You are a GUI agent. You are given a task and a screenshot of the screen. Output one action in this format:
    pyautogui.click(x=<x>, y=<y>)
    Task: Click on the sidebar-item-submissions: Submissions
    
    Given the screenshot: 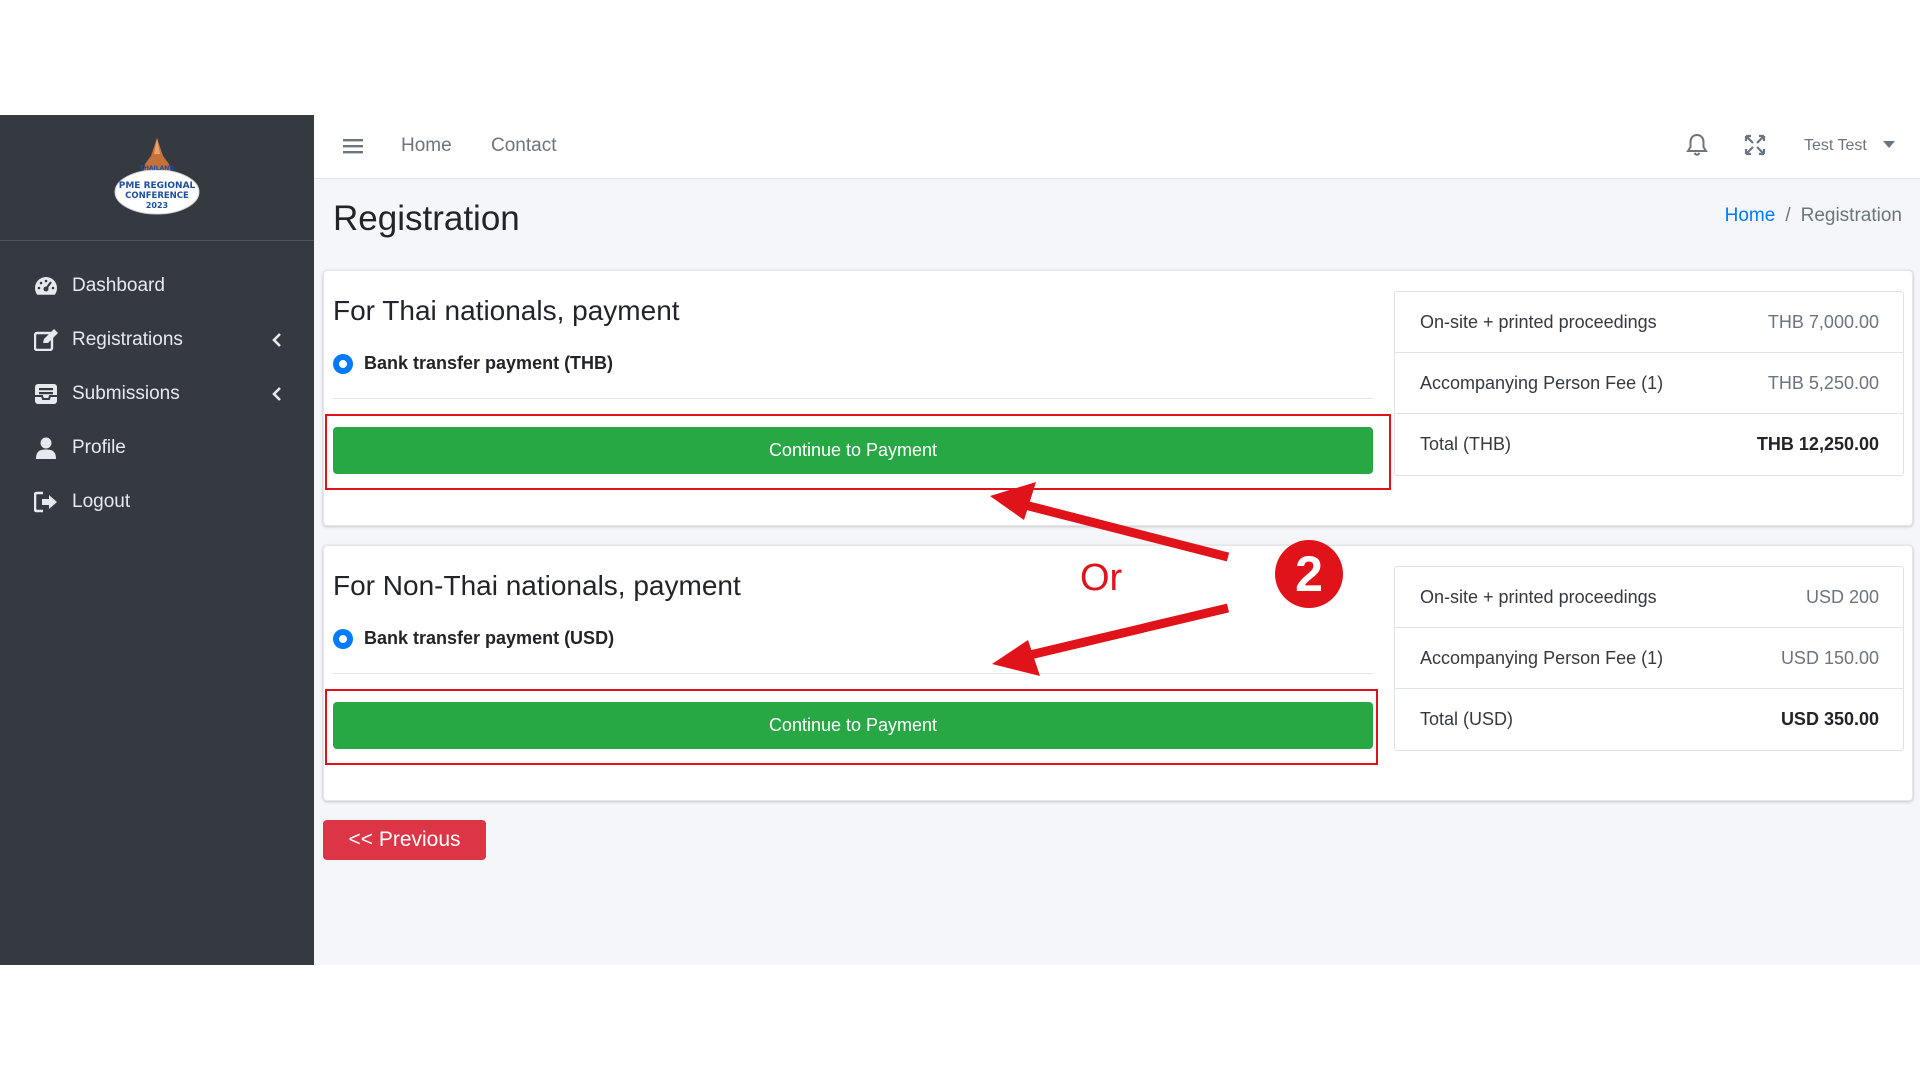 What is the action you would take?
    pyautogui.click(x=157, y=394)
    